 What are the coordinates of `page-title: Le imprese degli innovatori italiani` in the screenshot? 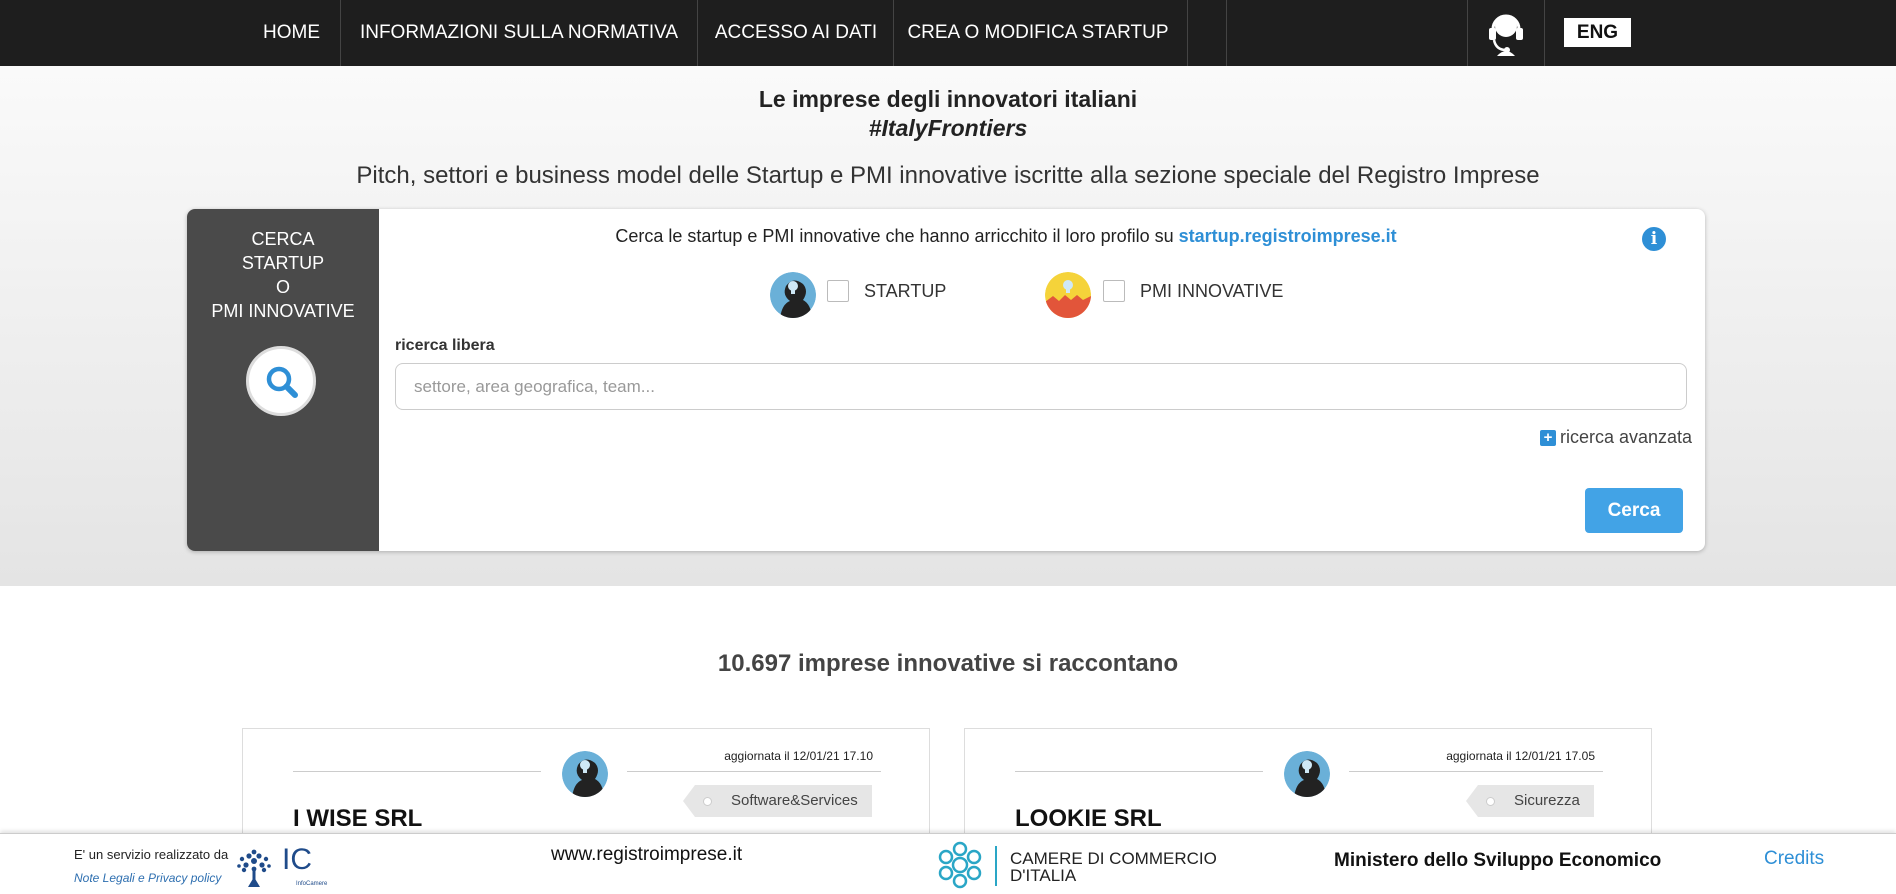 It's located at (948, 99).